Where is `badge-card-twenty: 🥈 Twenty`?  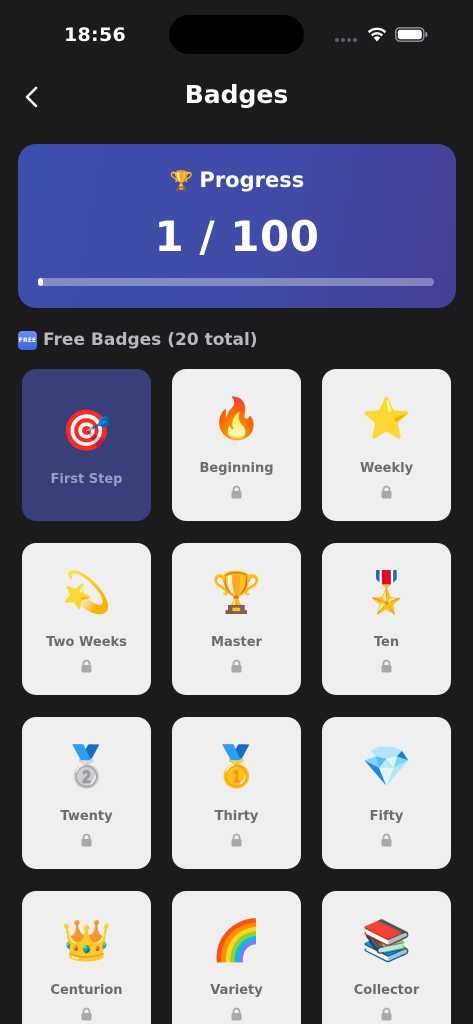 badge-card-twenty: 🥈 Twenty is located at coordinates (86, 793).